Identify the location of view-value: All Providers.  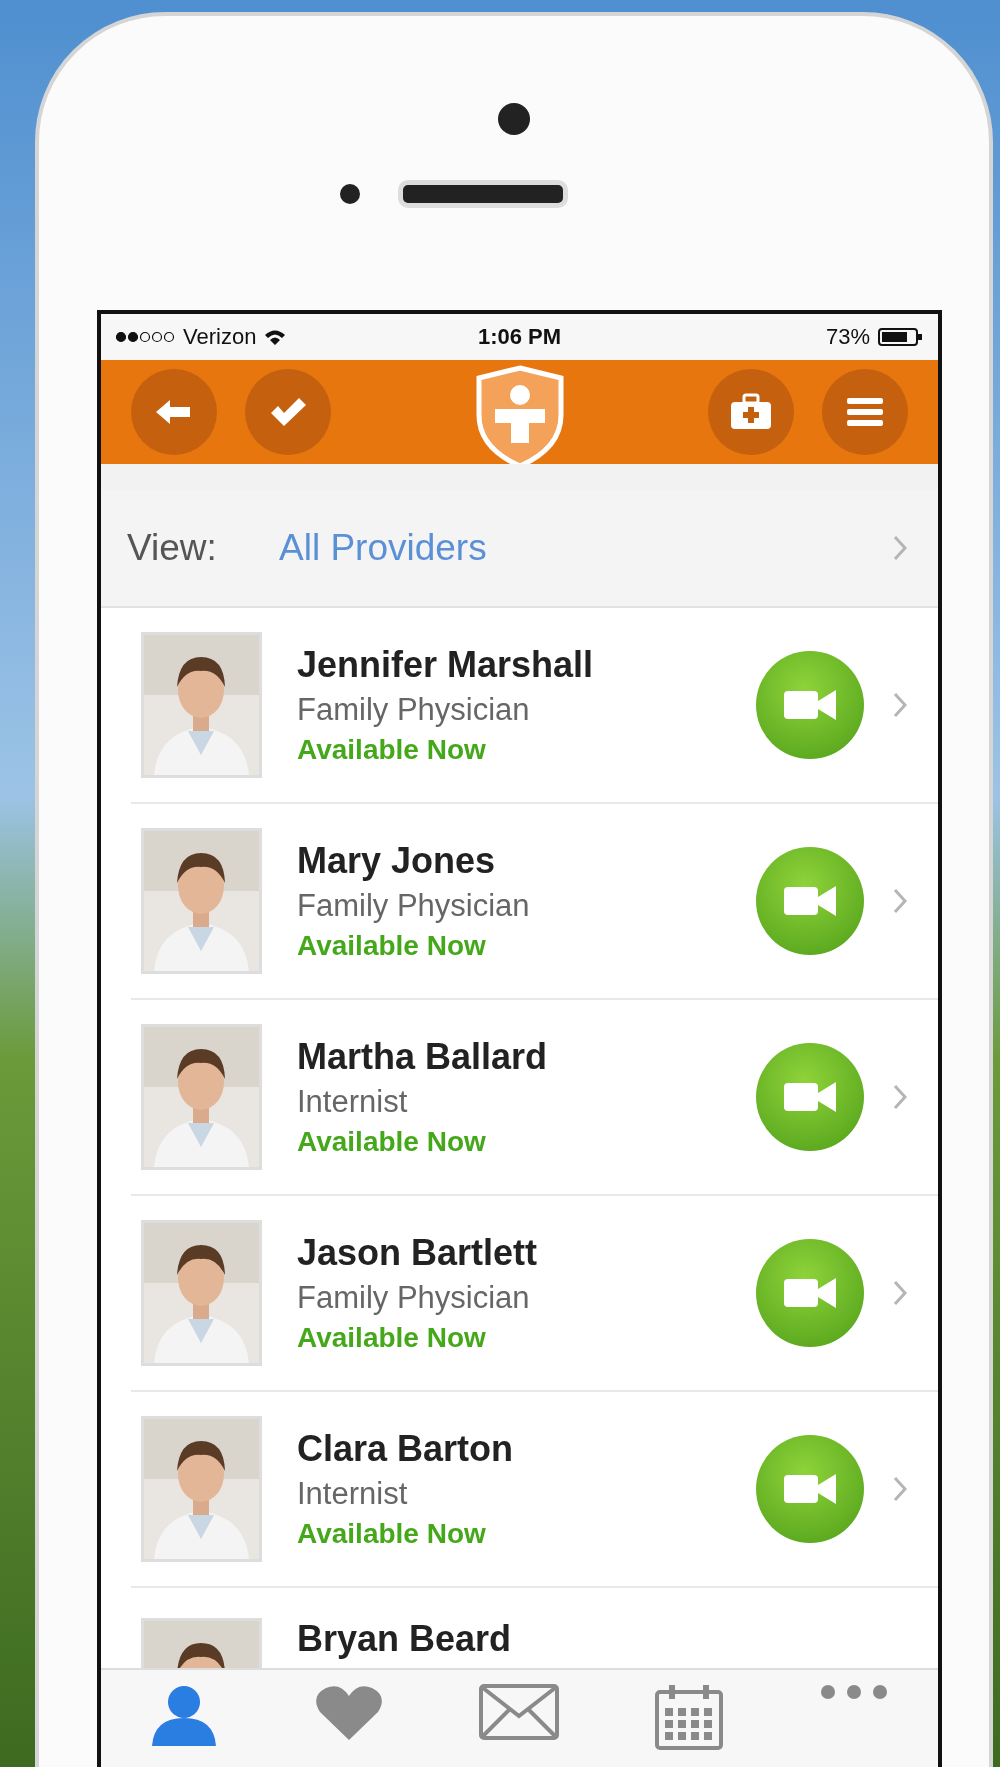
(383, 548).